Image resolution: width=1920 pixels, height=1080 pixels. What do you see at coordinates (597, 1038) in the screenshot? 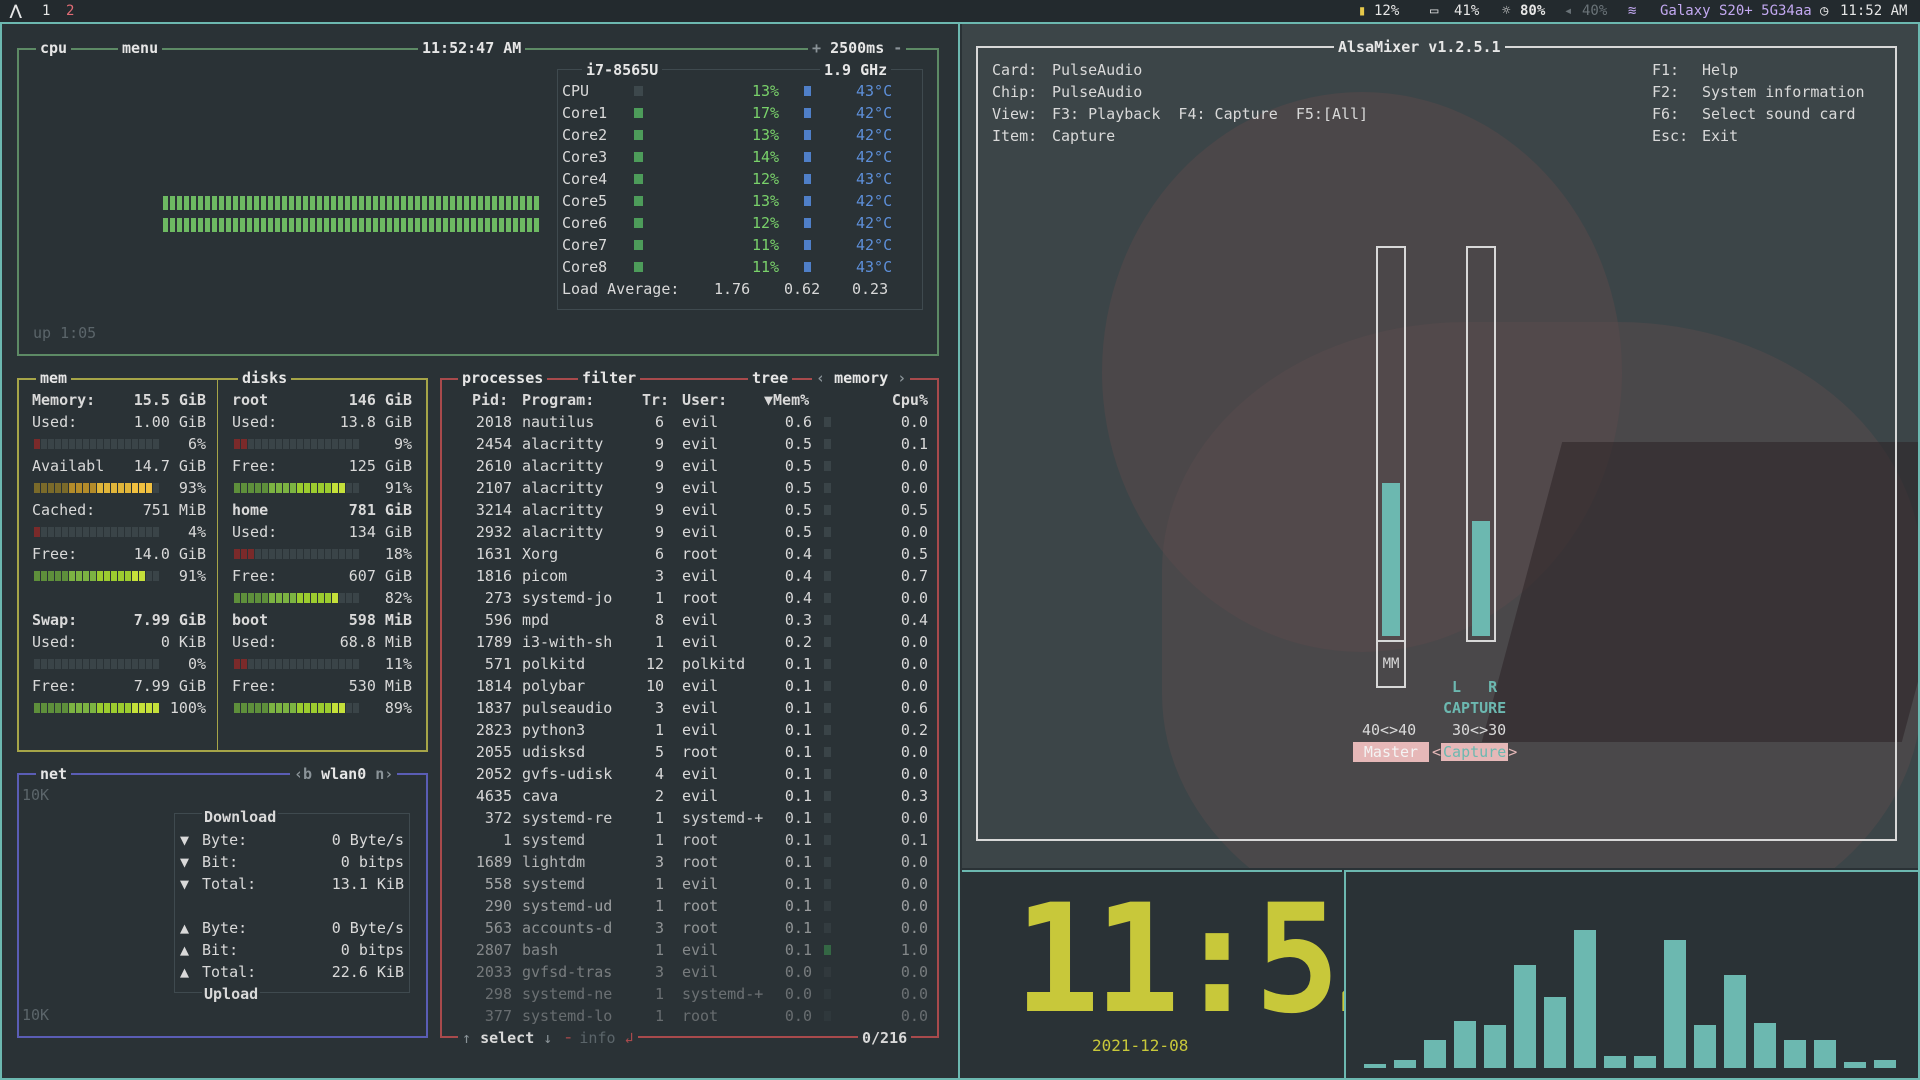
I see `info-button: info` at bounding box center [597, 1038].